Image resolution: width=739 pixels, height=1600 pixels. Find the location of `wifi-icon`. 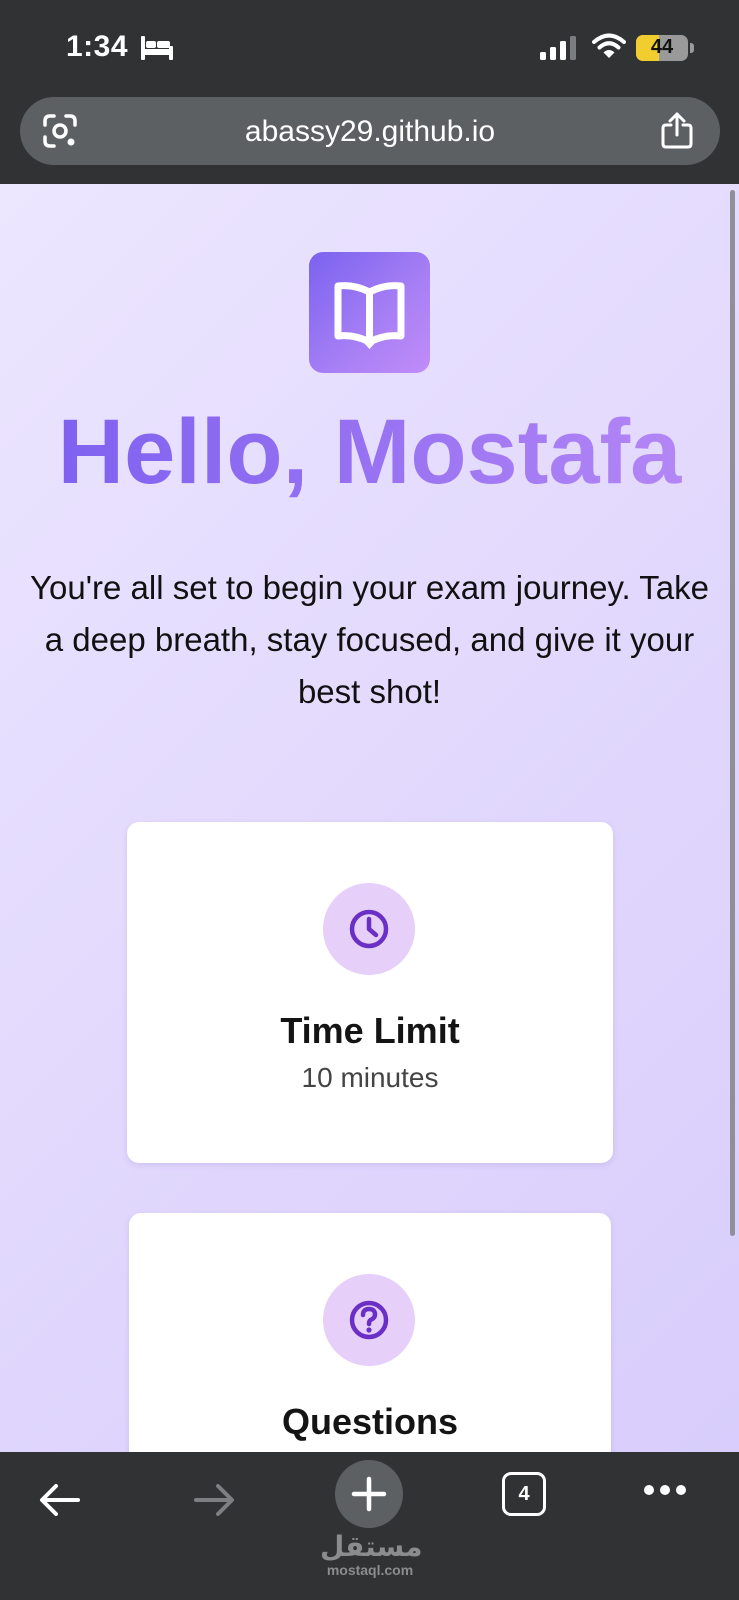

wifi-icon is located at coordinates (609, 45).